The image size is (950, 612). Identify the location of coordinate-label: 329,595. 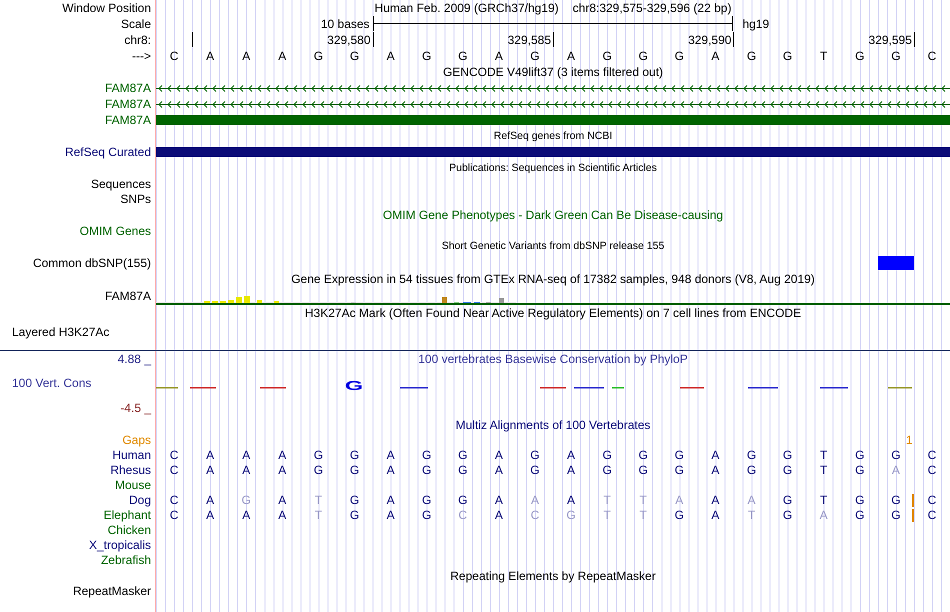
(890, 40).